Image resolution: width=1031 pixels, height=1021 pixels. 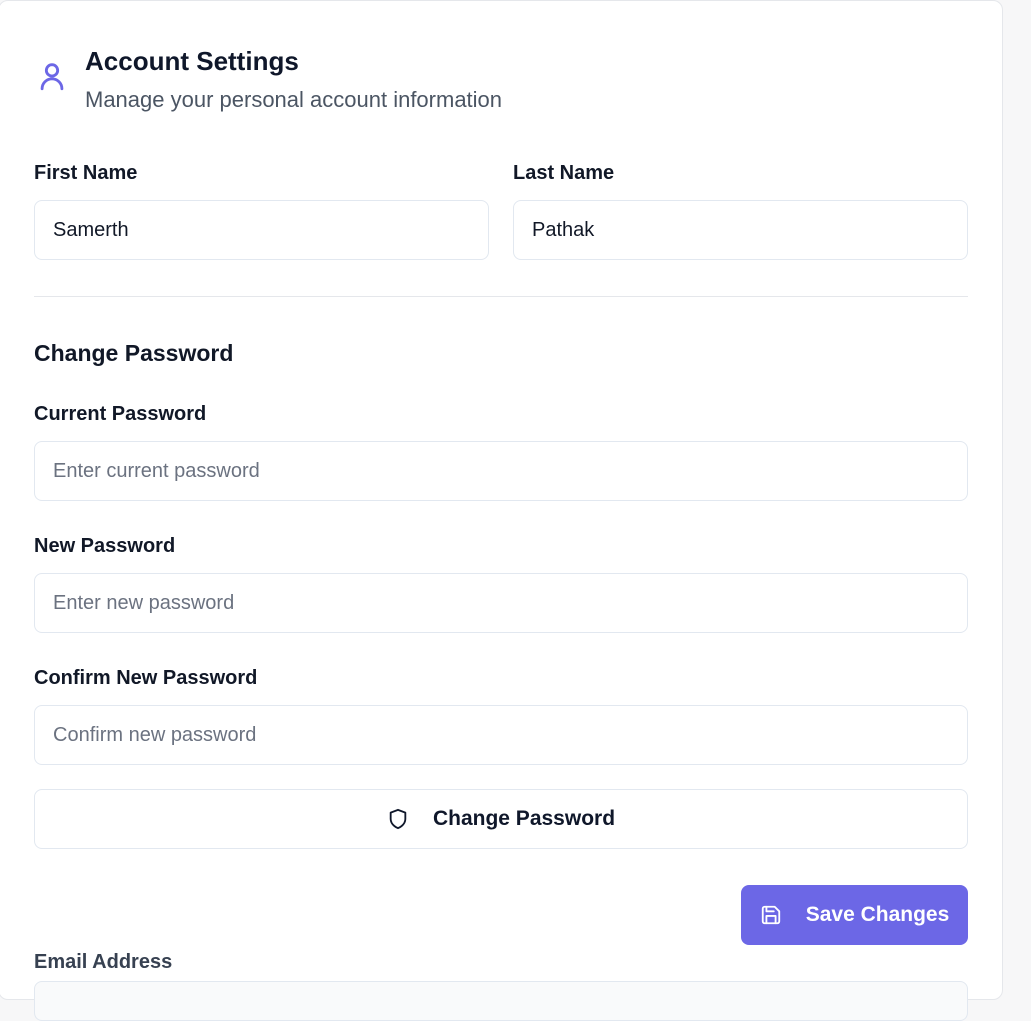 I want to click on first-name-input, so click(x=261, y=230).